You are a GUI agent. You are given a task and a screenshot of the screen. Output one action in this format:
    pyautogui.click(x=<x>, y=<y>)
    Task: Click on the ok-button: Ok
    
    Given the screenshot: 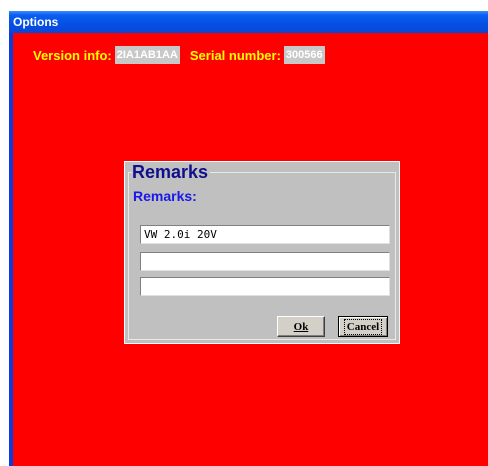 What is the action you would take?
    pyautogui.click(x=301, y=326)
    